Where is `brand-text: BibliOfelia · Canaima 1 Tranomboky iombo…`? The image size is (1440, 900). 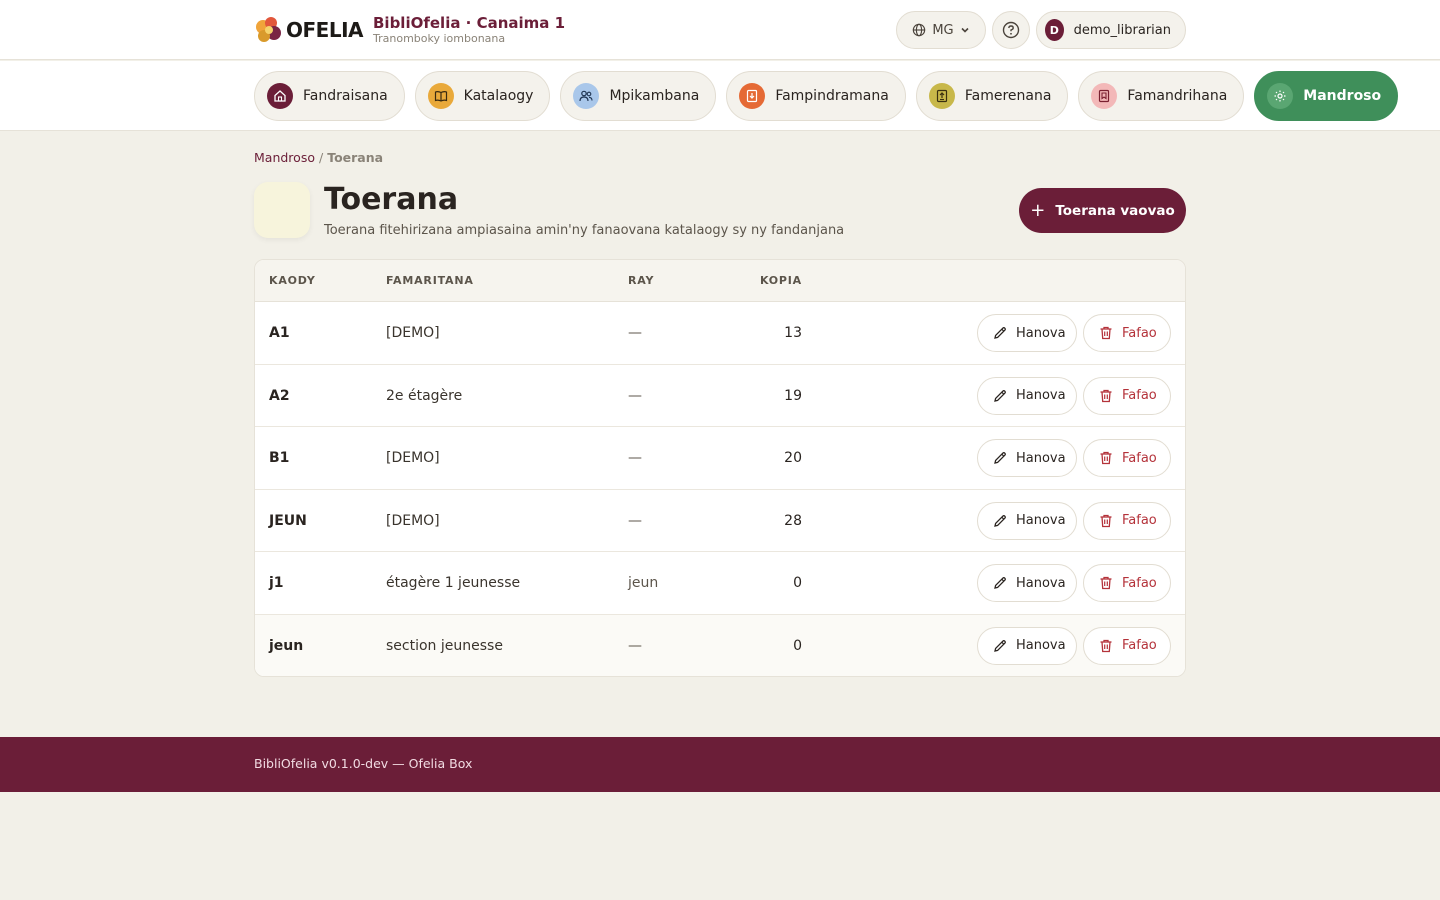
brand-text: BibliOfelia · Canaima 1 Tranomboky iombo… is located at coordinates (469, 30).